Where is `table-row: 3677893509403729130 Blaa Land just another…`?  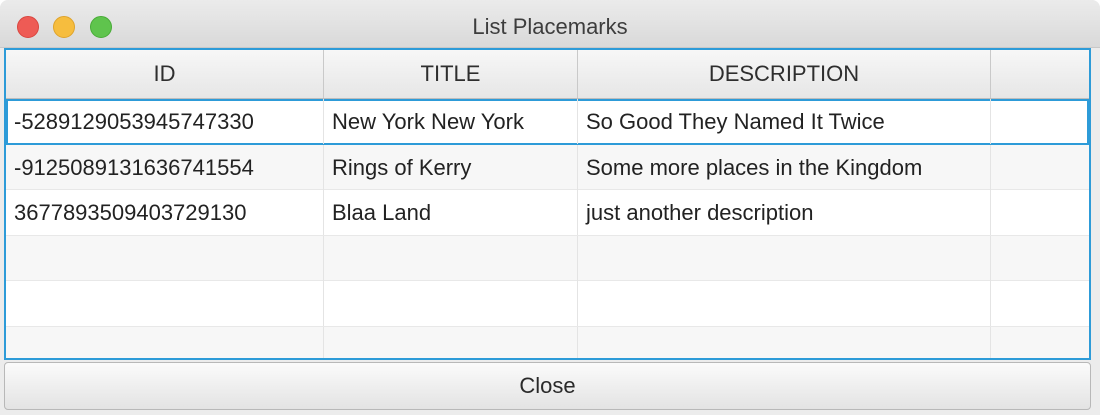 table-row: 3677893509403729130 Blaa Land just another… is located at coordinates (547, 213).